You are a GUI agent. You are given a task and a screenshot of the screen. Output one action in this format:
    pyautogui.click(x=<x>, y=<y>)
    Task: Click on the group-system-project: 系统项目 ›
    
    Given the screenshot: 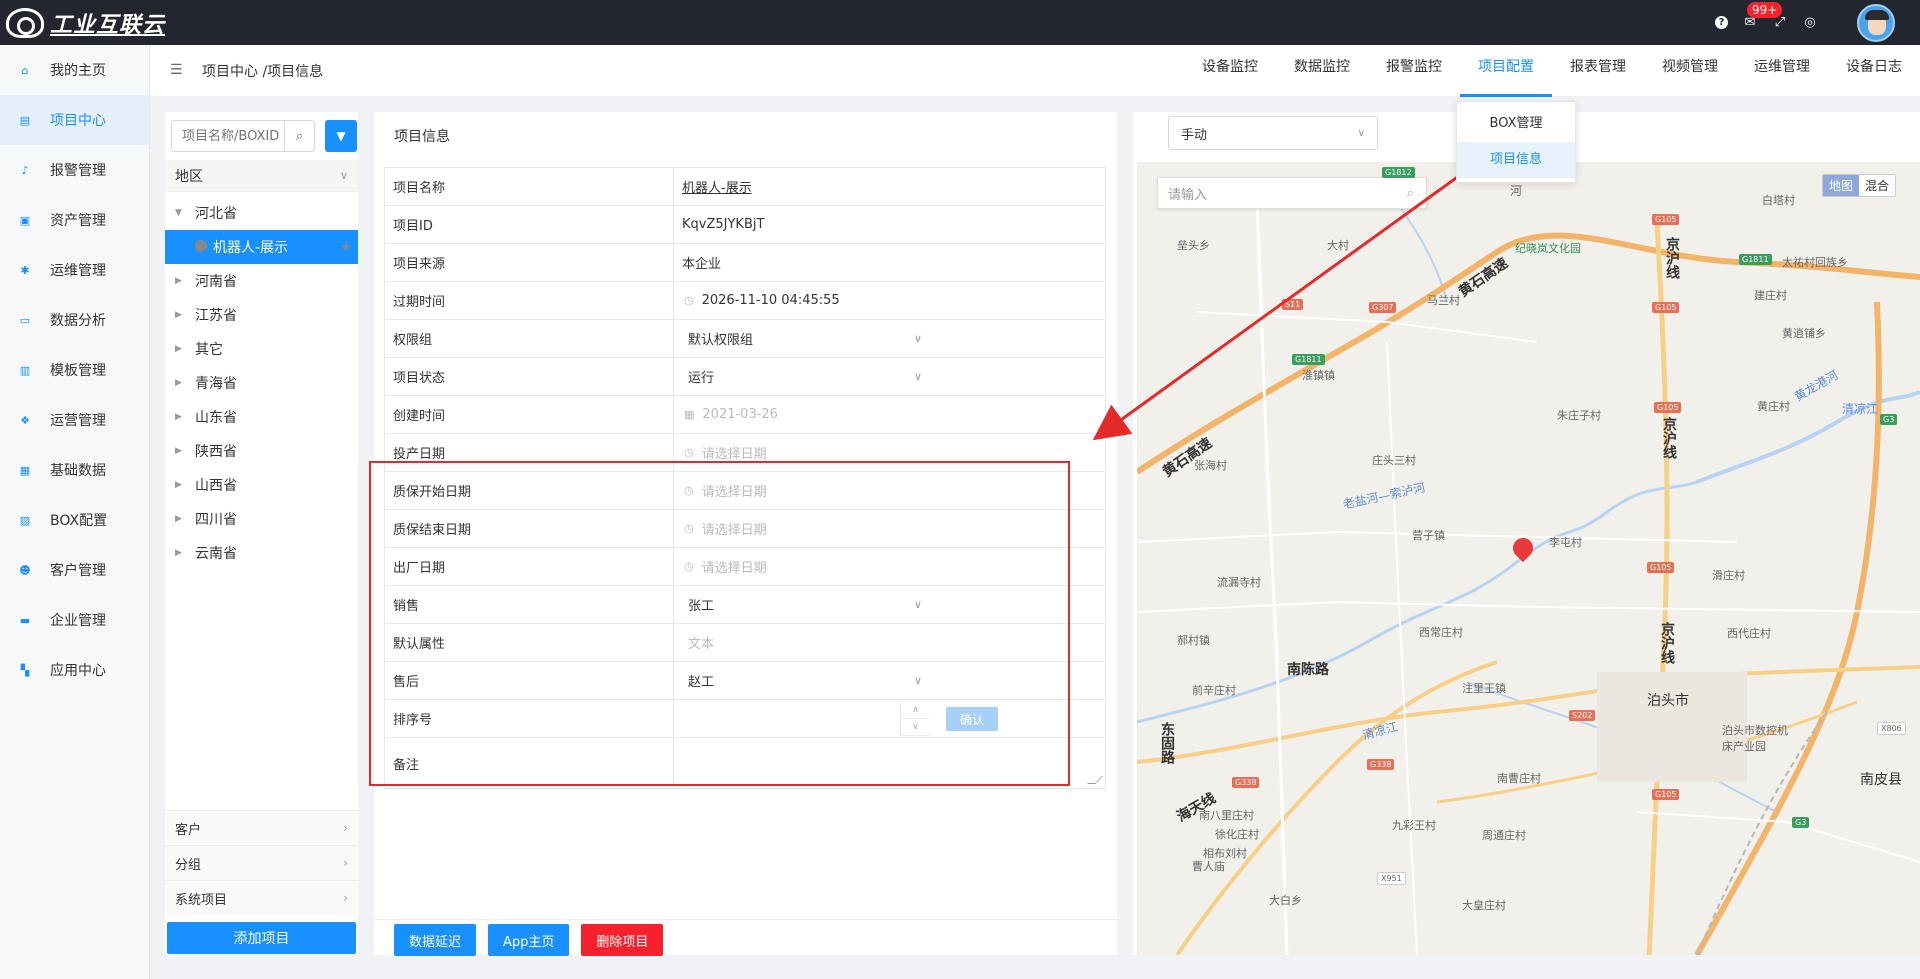 What is the action you would take?
    pyautogui.click(x=261, y=897)
    